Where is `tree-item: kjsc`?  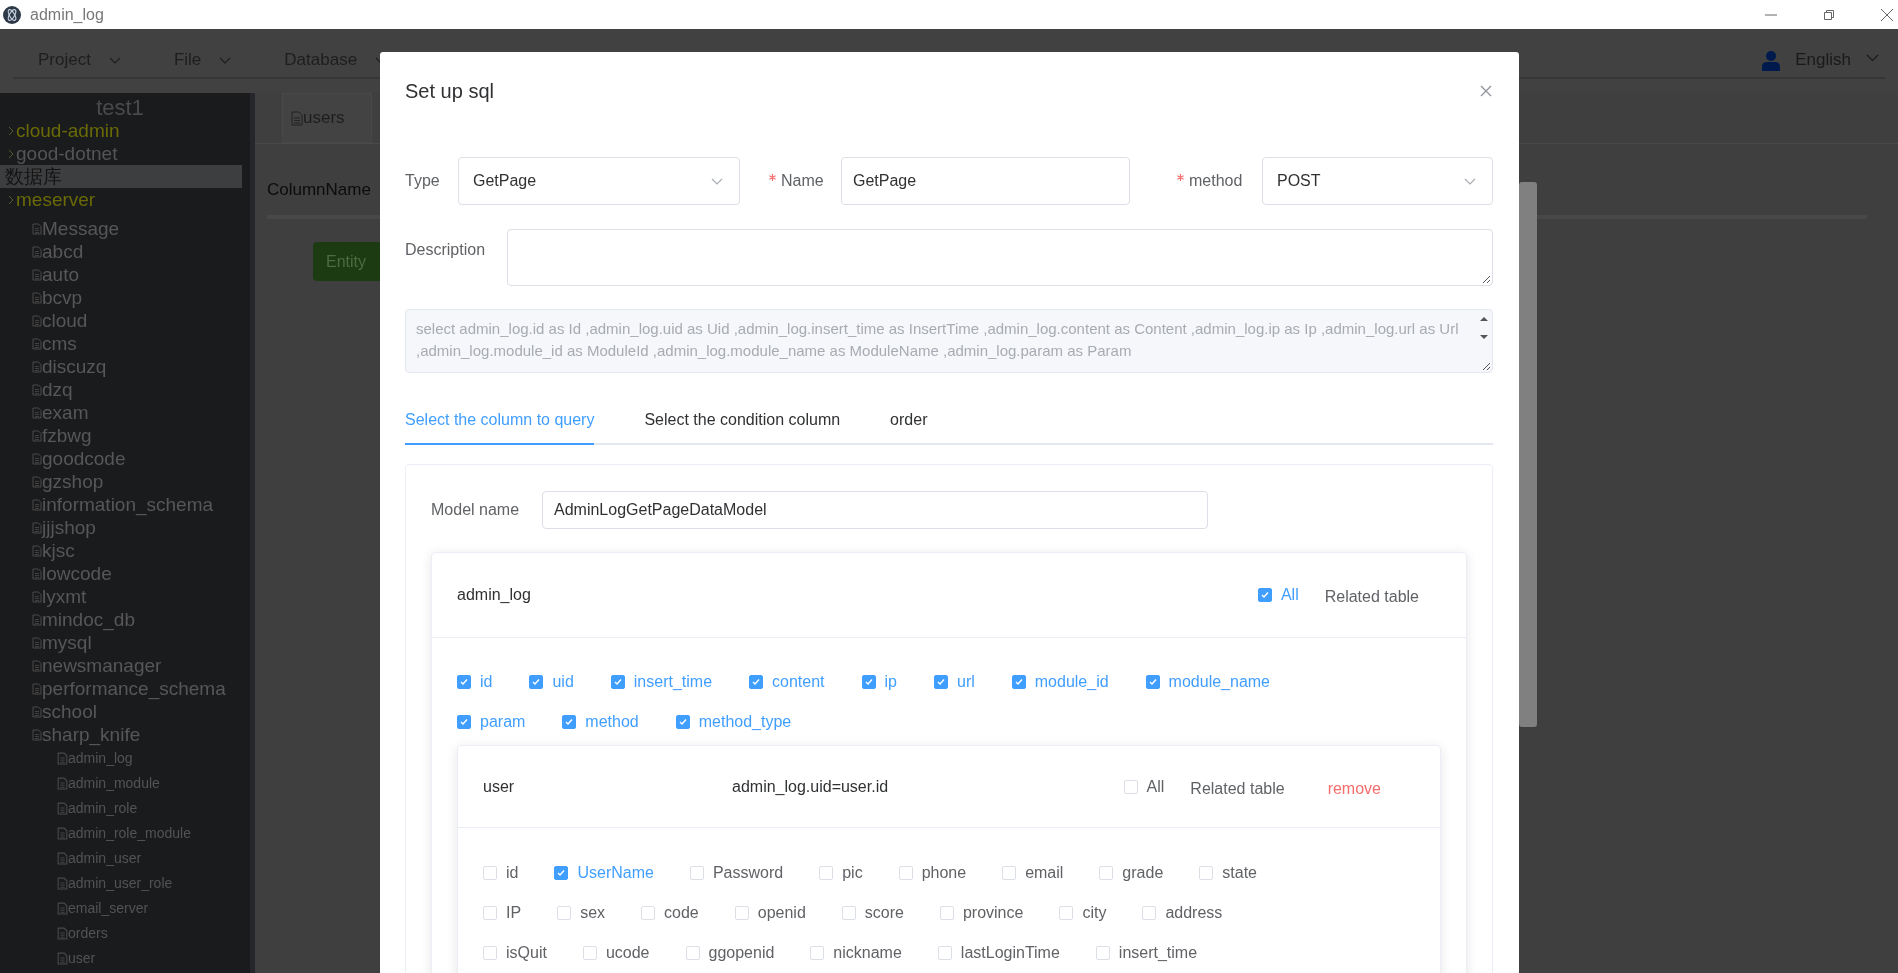
tree-item: kjsc is located at coordinates (58, 550).